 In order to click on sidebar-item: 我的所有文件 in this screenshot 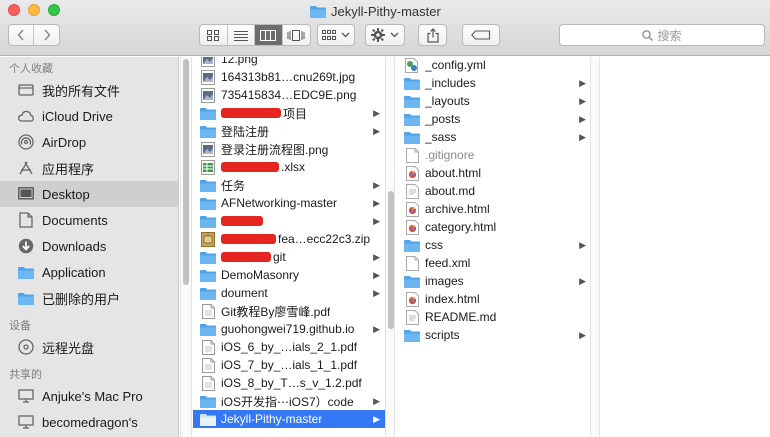, I will do `click(89, 90)`.